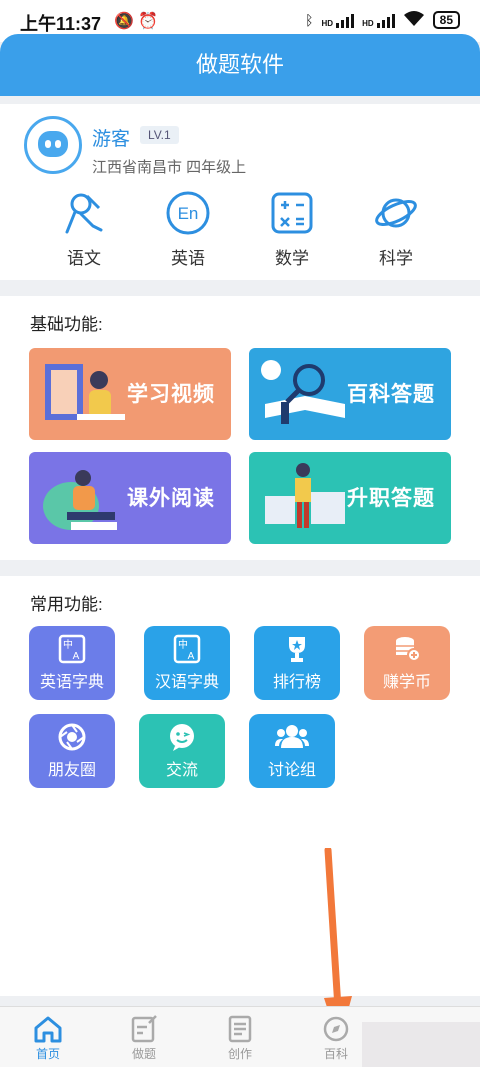  I want to click on earn-coins-tile: 赚学币, so click(407, 663).